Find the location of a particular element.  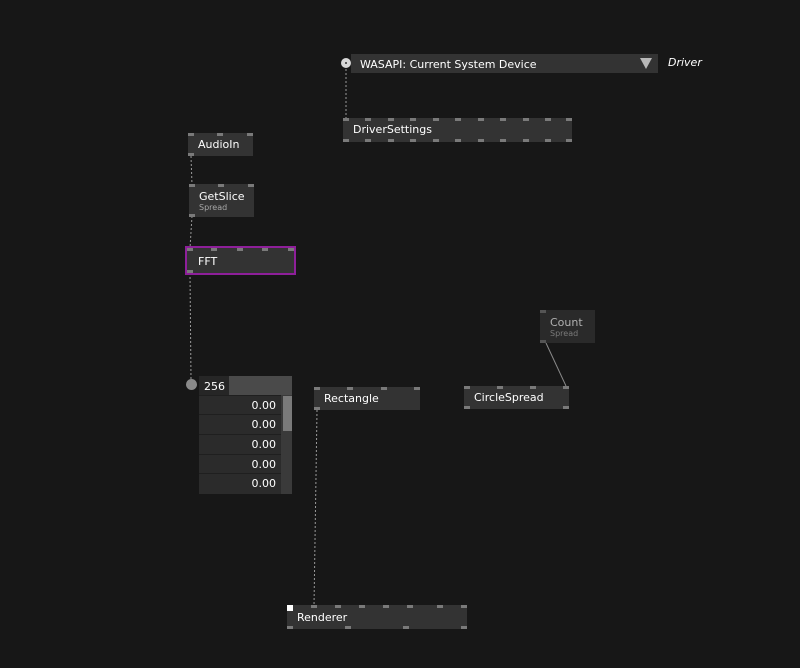

node-title: AudioIn is located at coordinates (219, 144).